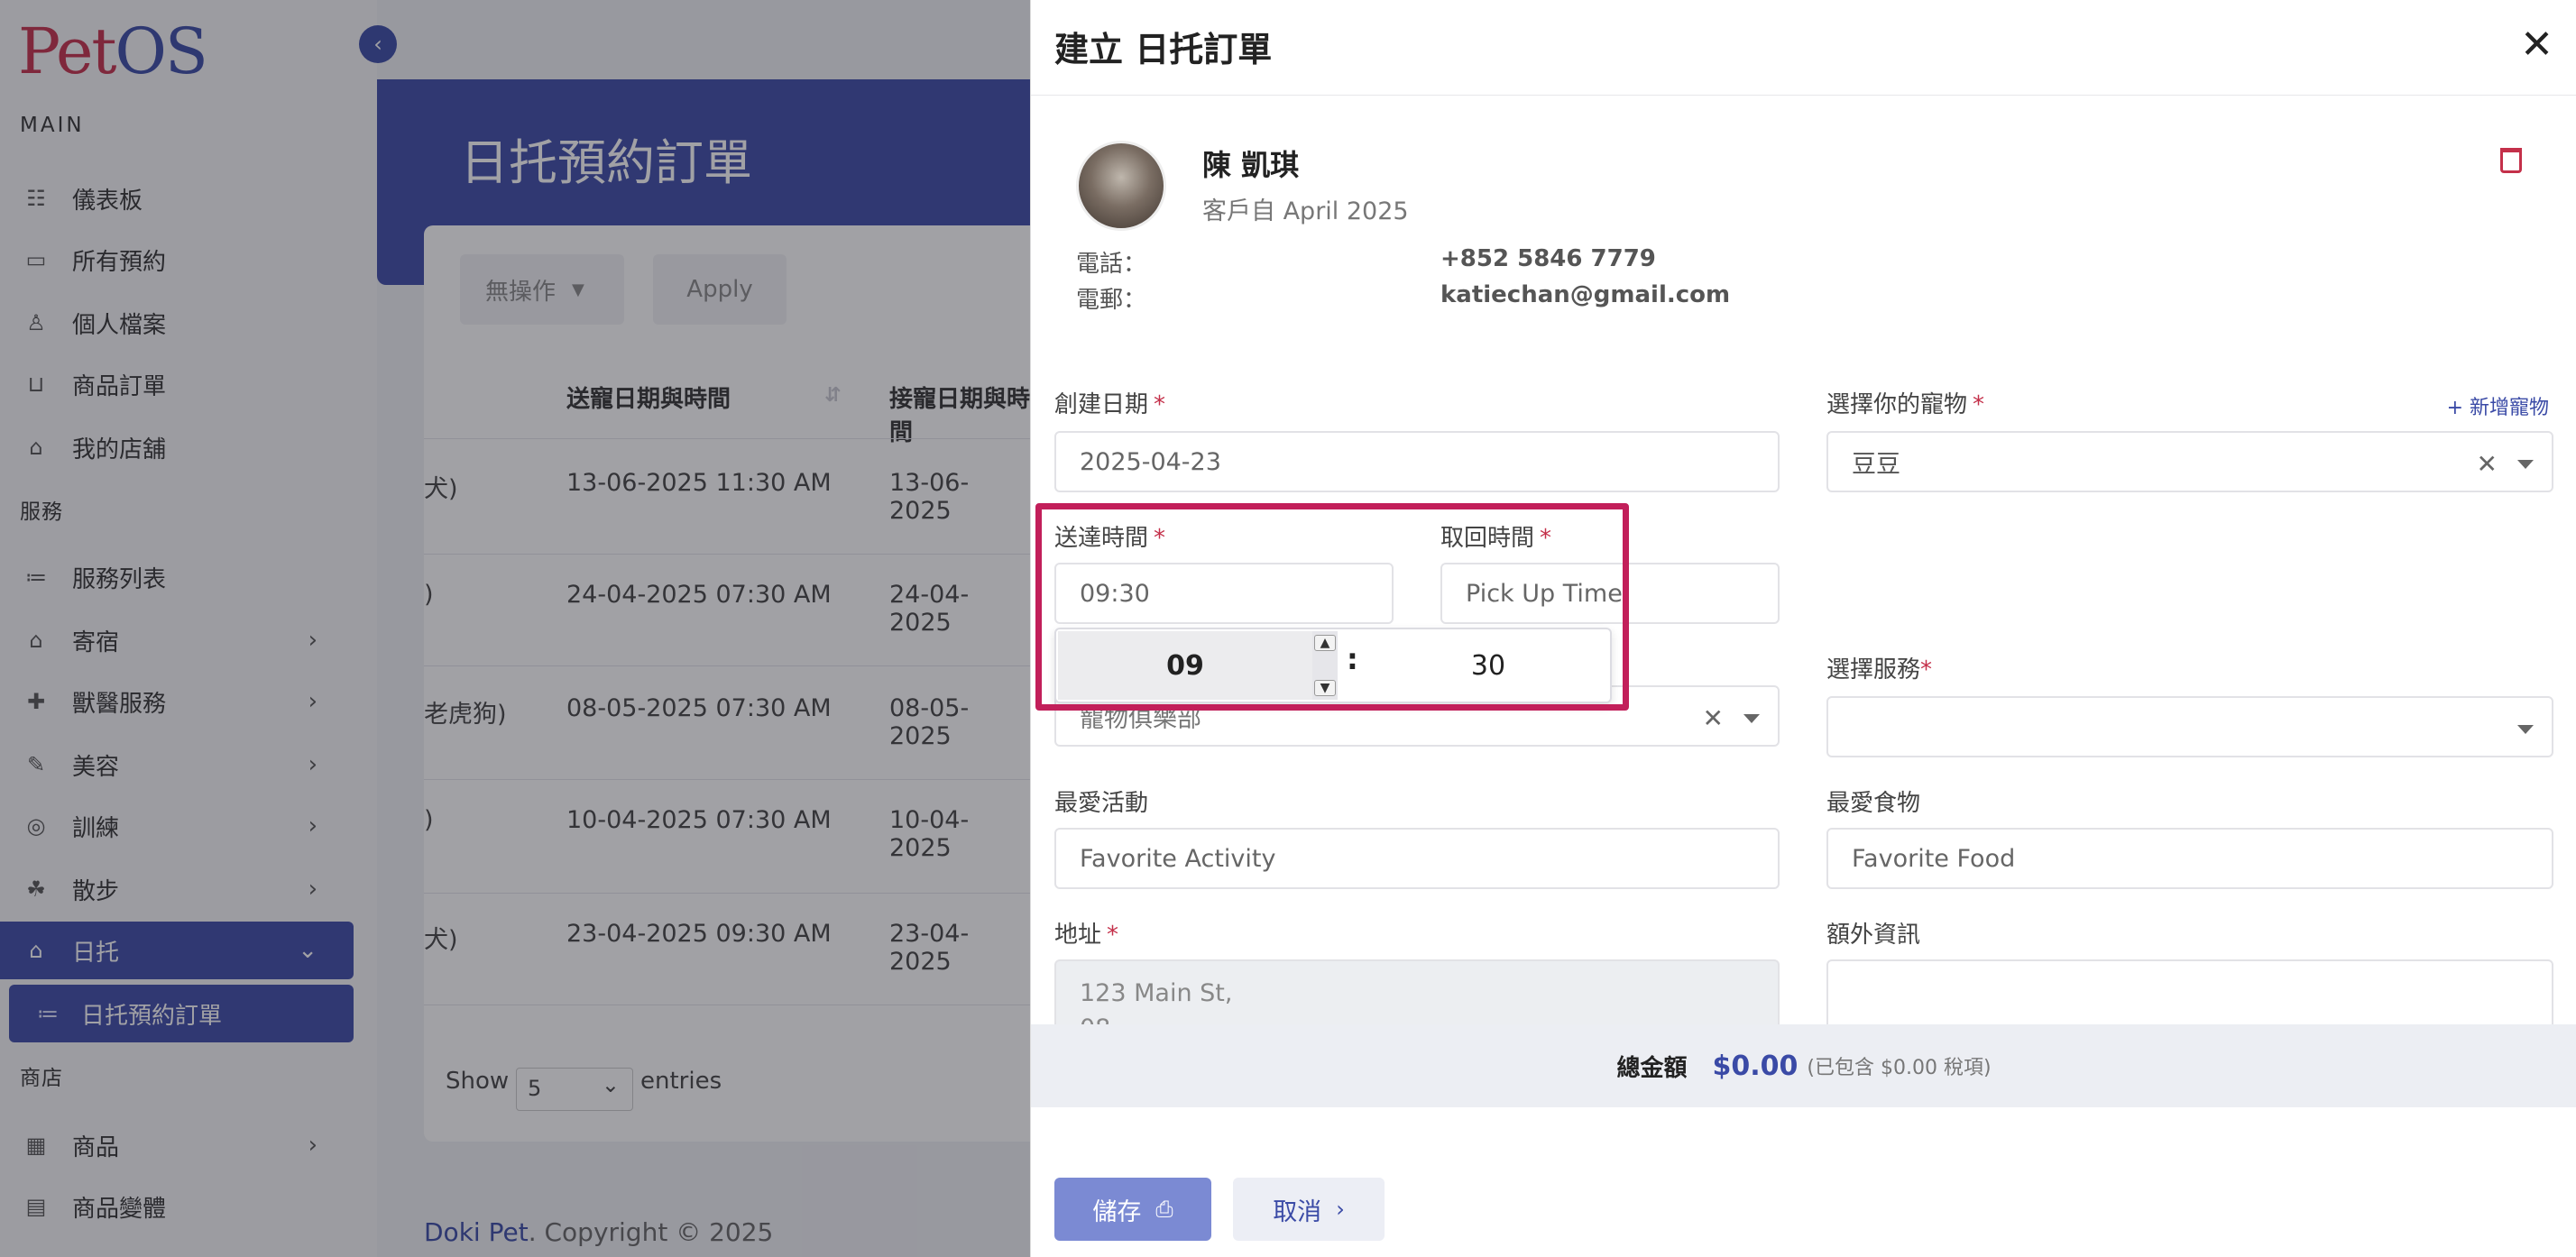 The height and width of the screenshot is (1257, 2576). Describe the element at coordinates (1164, 1209) in the screenshot. I see `save-icon: ⎙` at that location.